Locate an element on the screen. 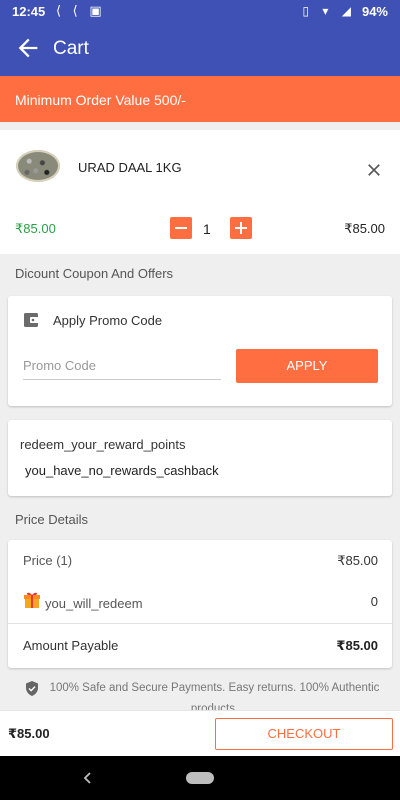 This screenshot has width=400, height=800. page-title: Cart is located at coordinates (71, 48).